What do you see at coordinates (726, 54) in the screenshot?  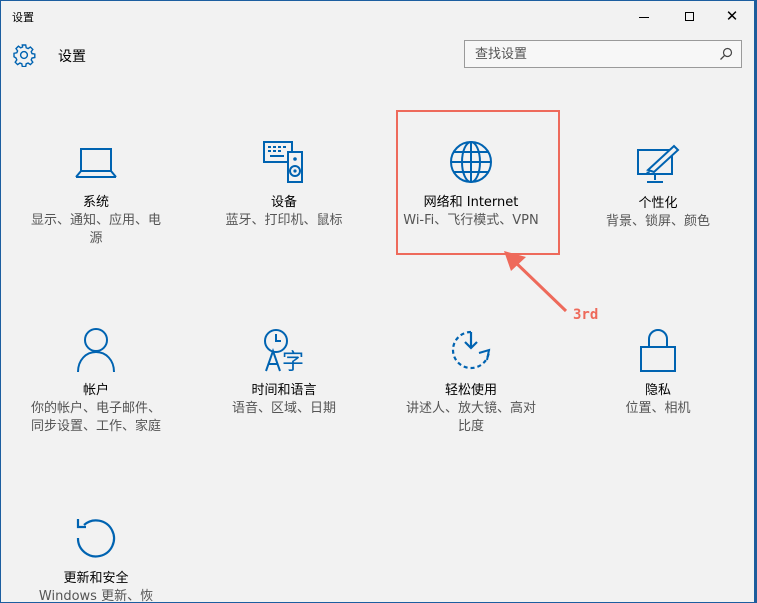 I see `search-icon` at bounding box center [726, 54].